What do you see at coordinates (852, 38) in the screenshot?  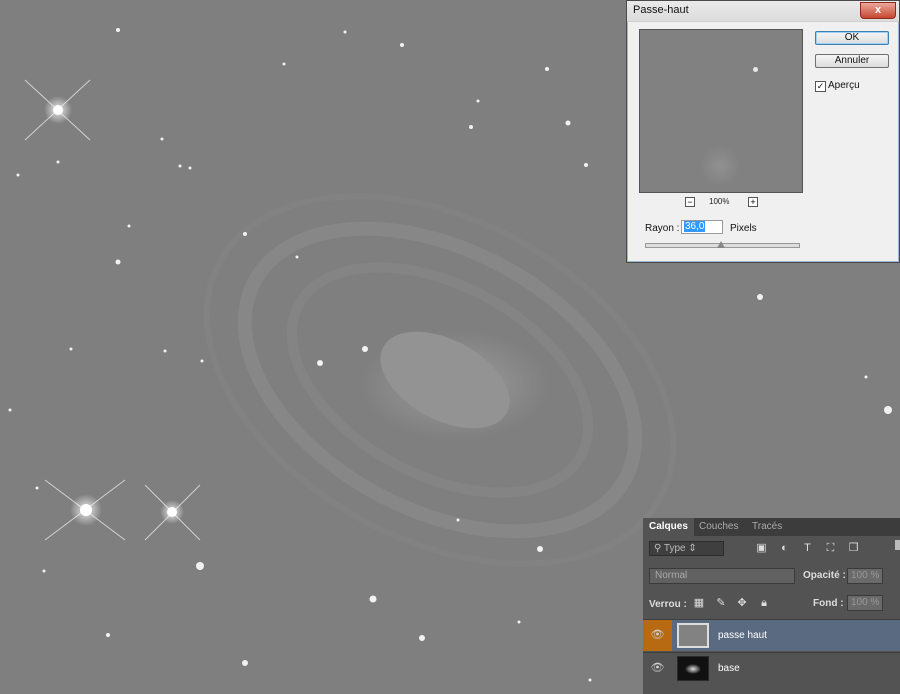 I see `ok-button: OK` at bounding box center [852, 38].